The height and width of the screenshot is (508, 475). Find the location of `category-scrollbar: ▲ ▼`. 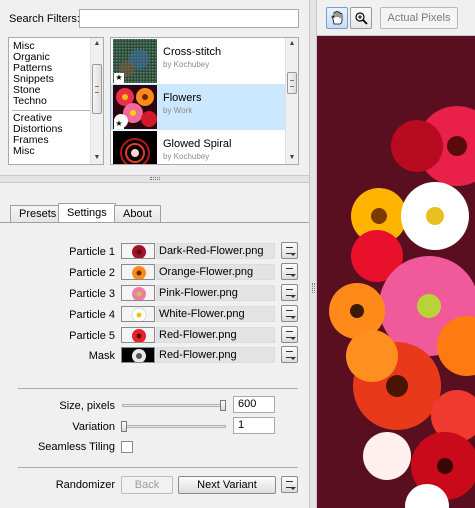

category-scrollbar: ▲ ▼ is located at coordinates (96, 101).